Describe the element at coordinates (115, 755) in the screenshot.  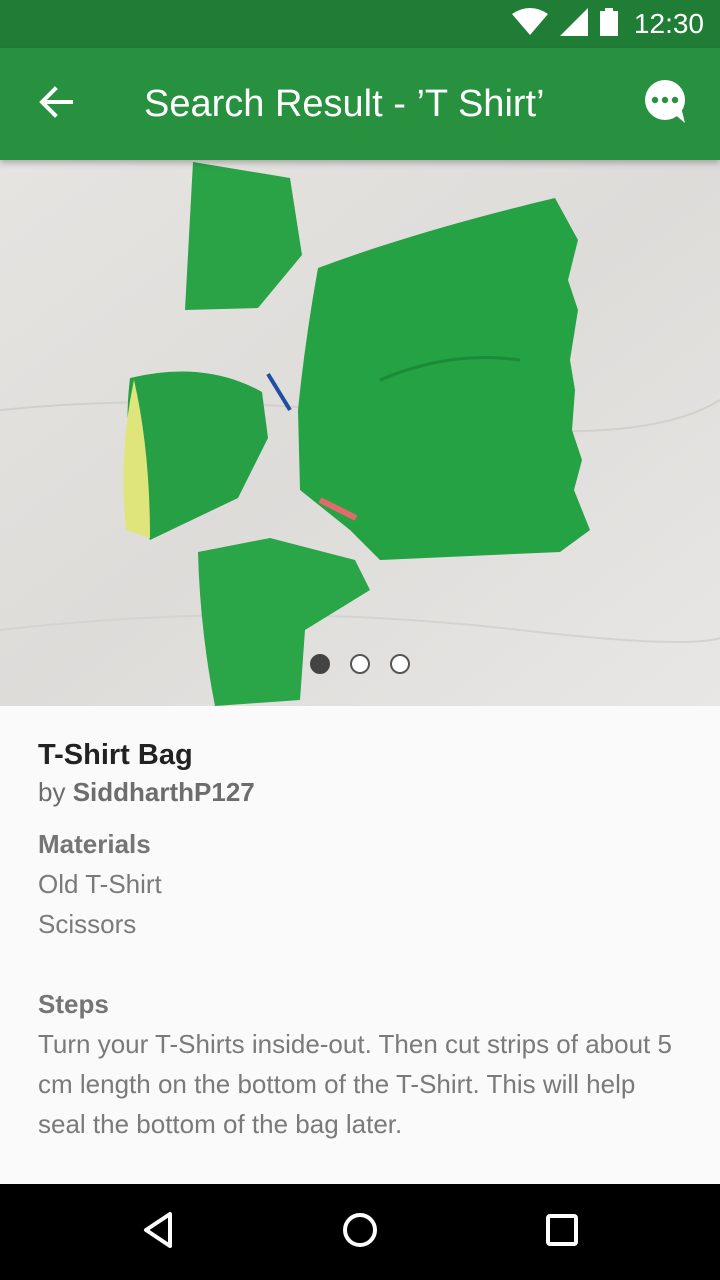
I see `project-title: T-Shirt Bag` at that location.